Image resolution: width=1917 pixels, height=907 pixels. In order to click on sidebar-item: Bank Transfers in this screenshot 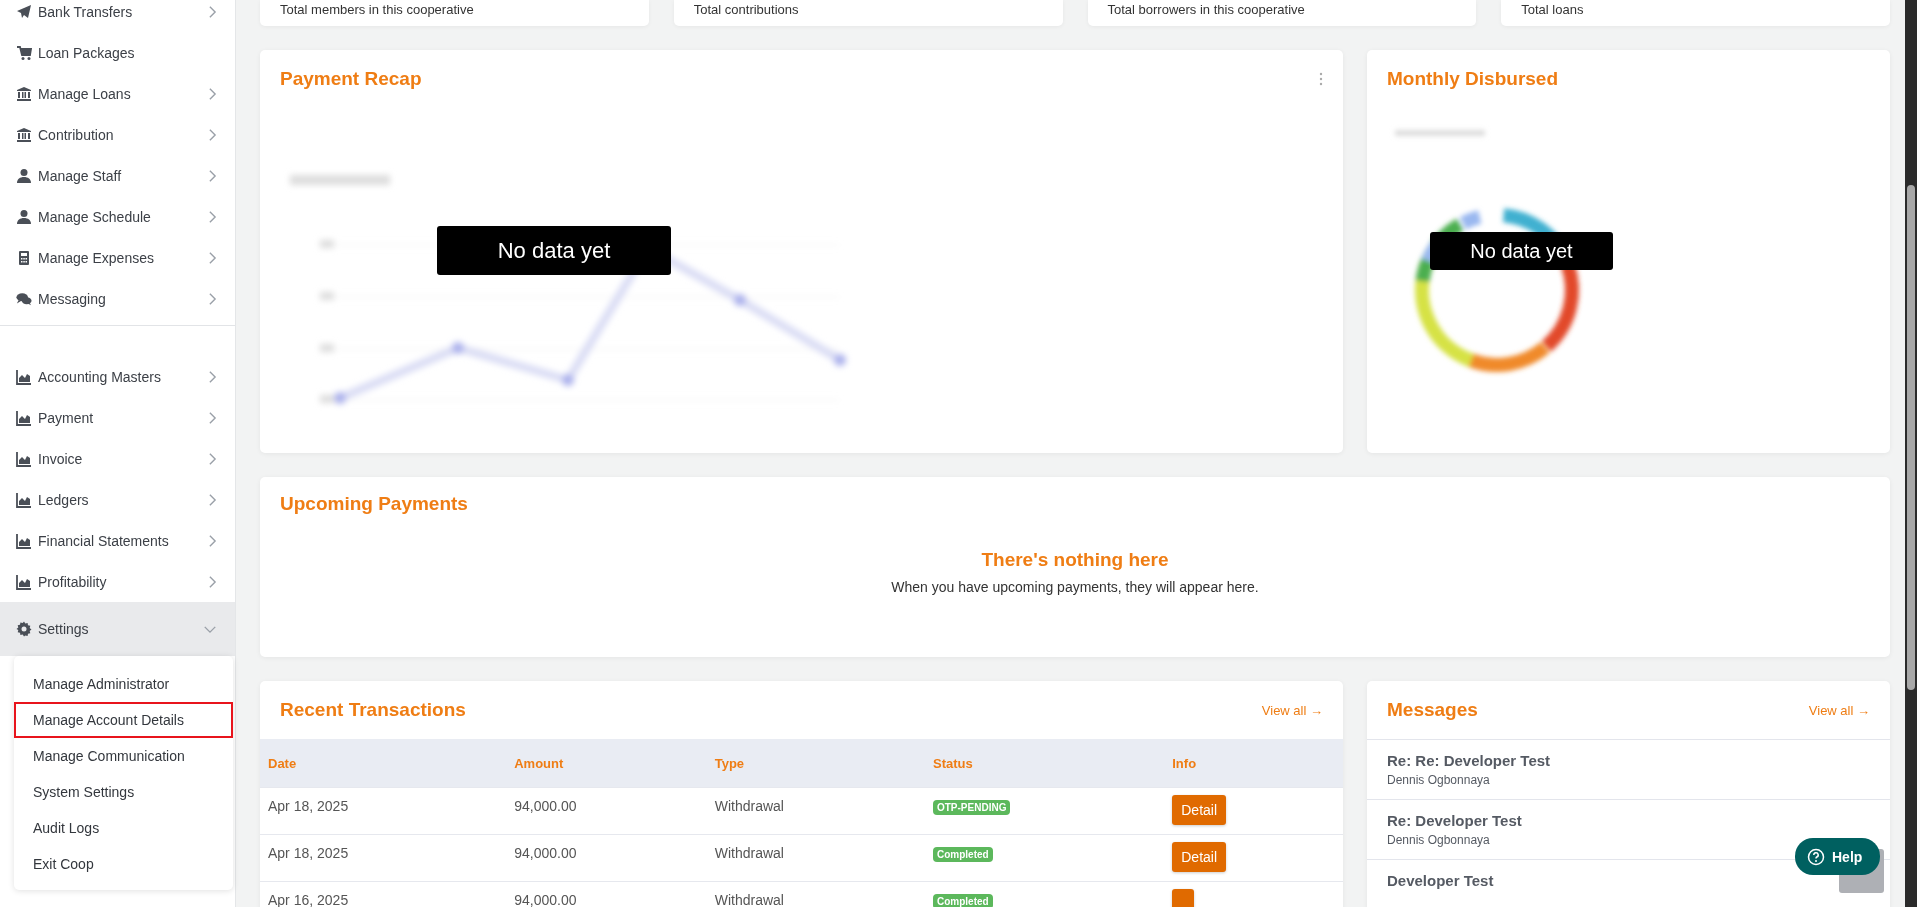, I will do `click(117, 16)`.